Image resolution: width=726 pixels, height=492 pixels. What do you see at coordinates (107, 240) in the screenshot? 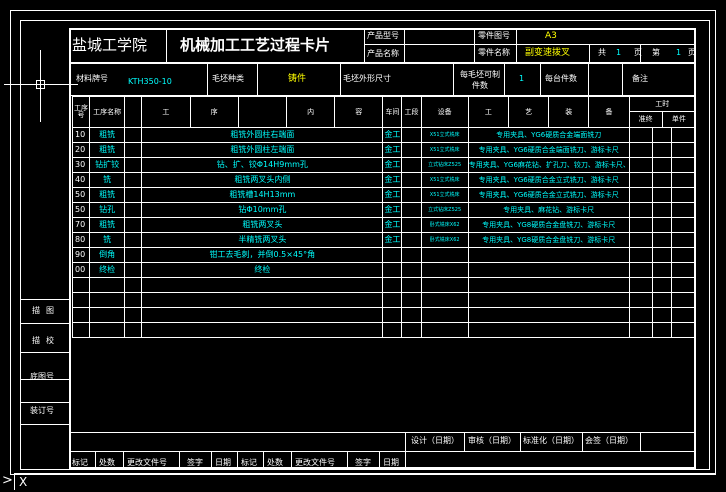
I see `op-name-cell: 铣` at bounding box center [107, 240].